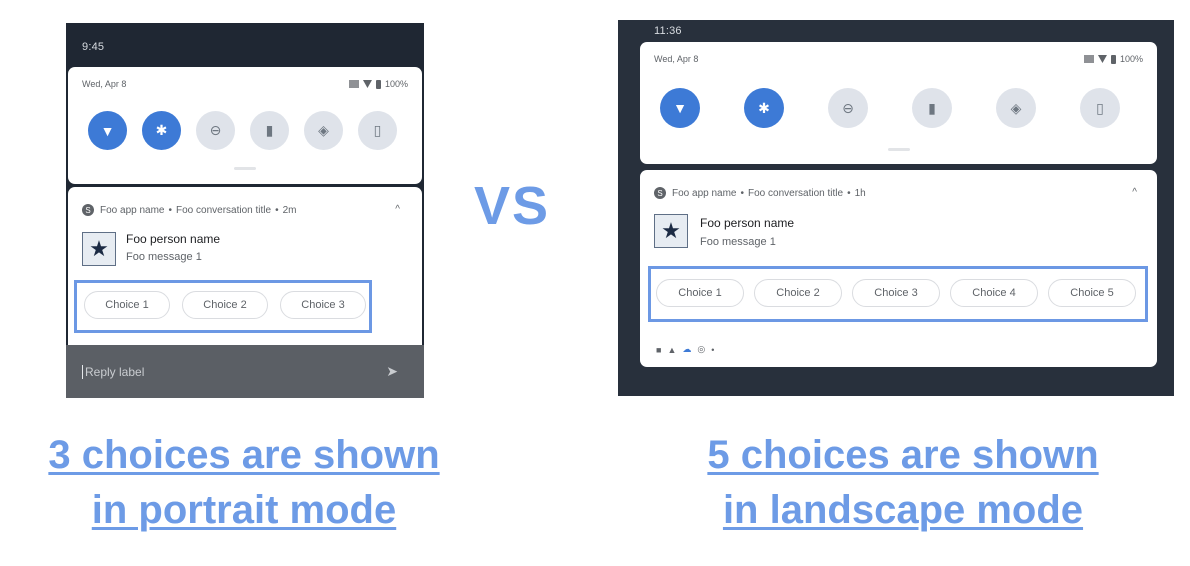  I want to click on smart-reply-choices: Choice 1 Choice 2 Choice 3 Choice 4 Choice 5, so click(896, 293).